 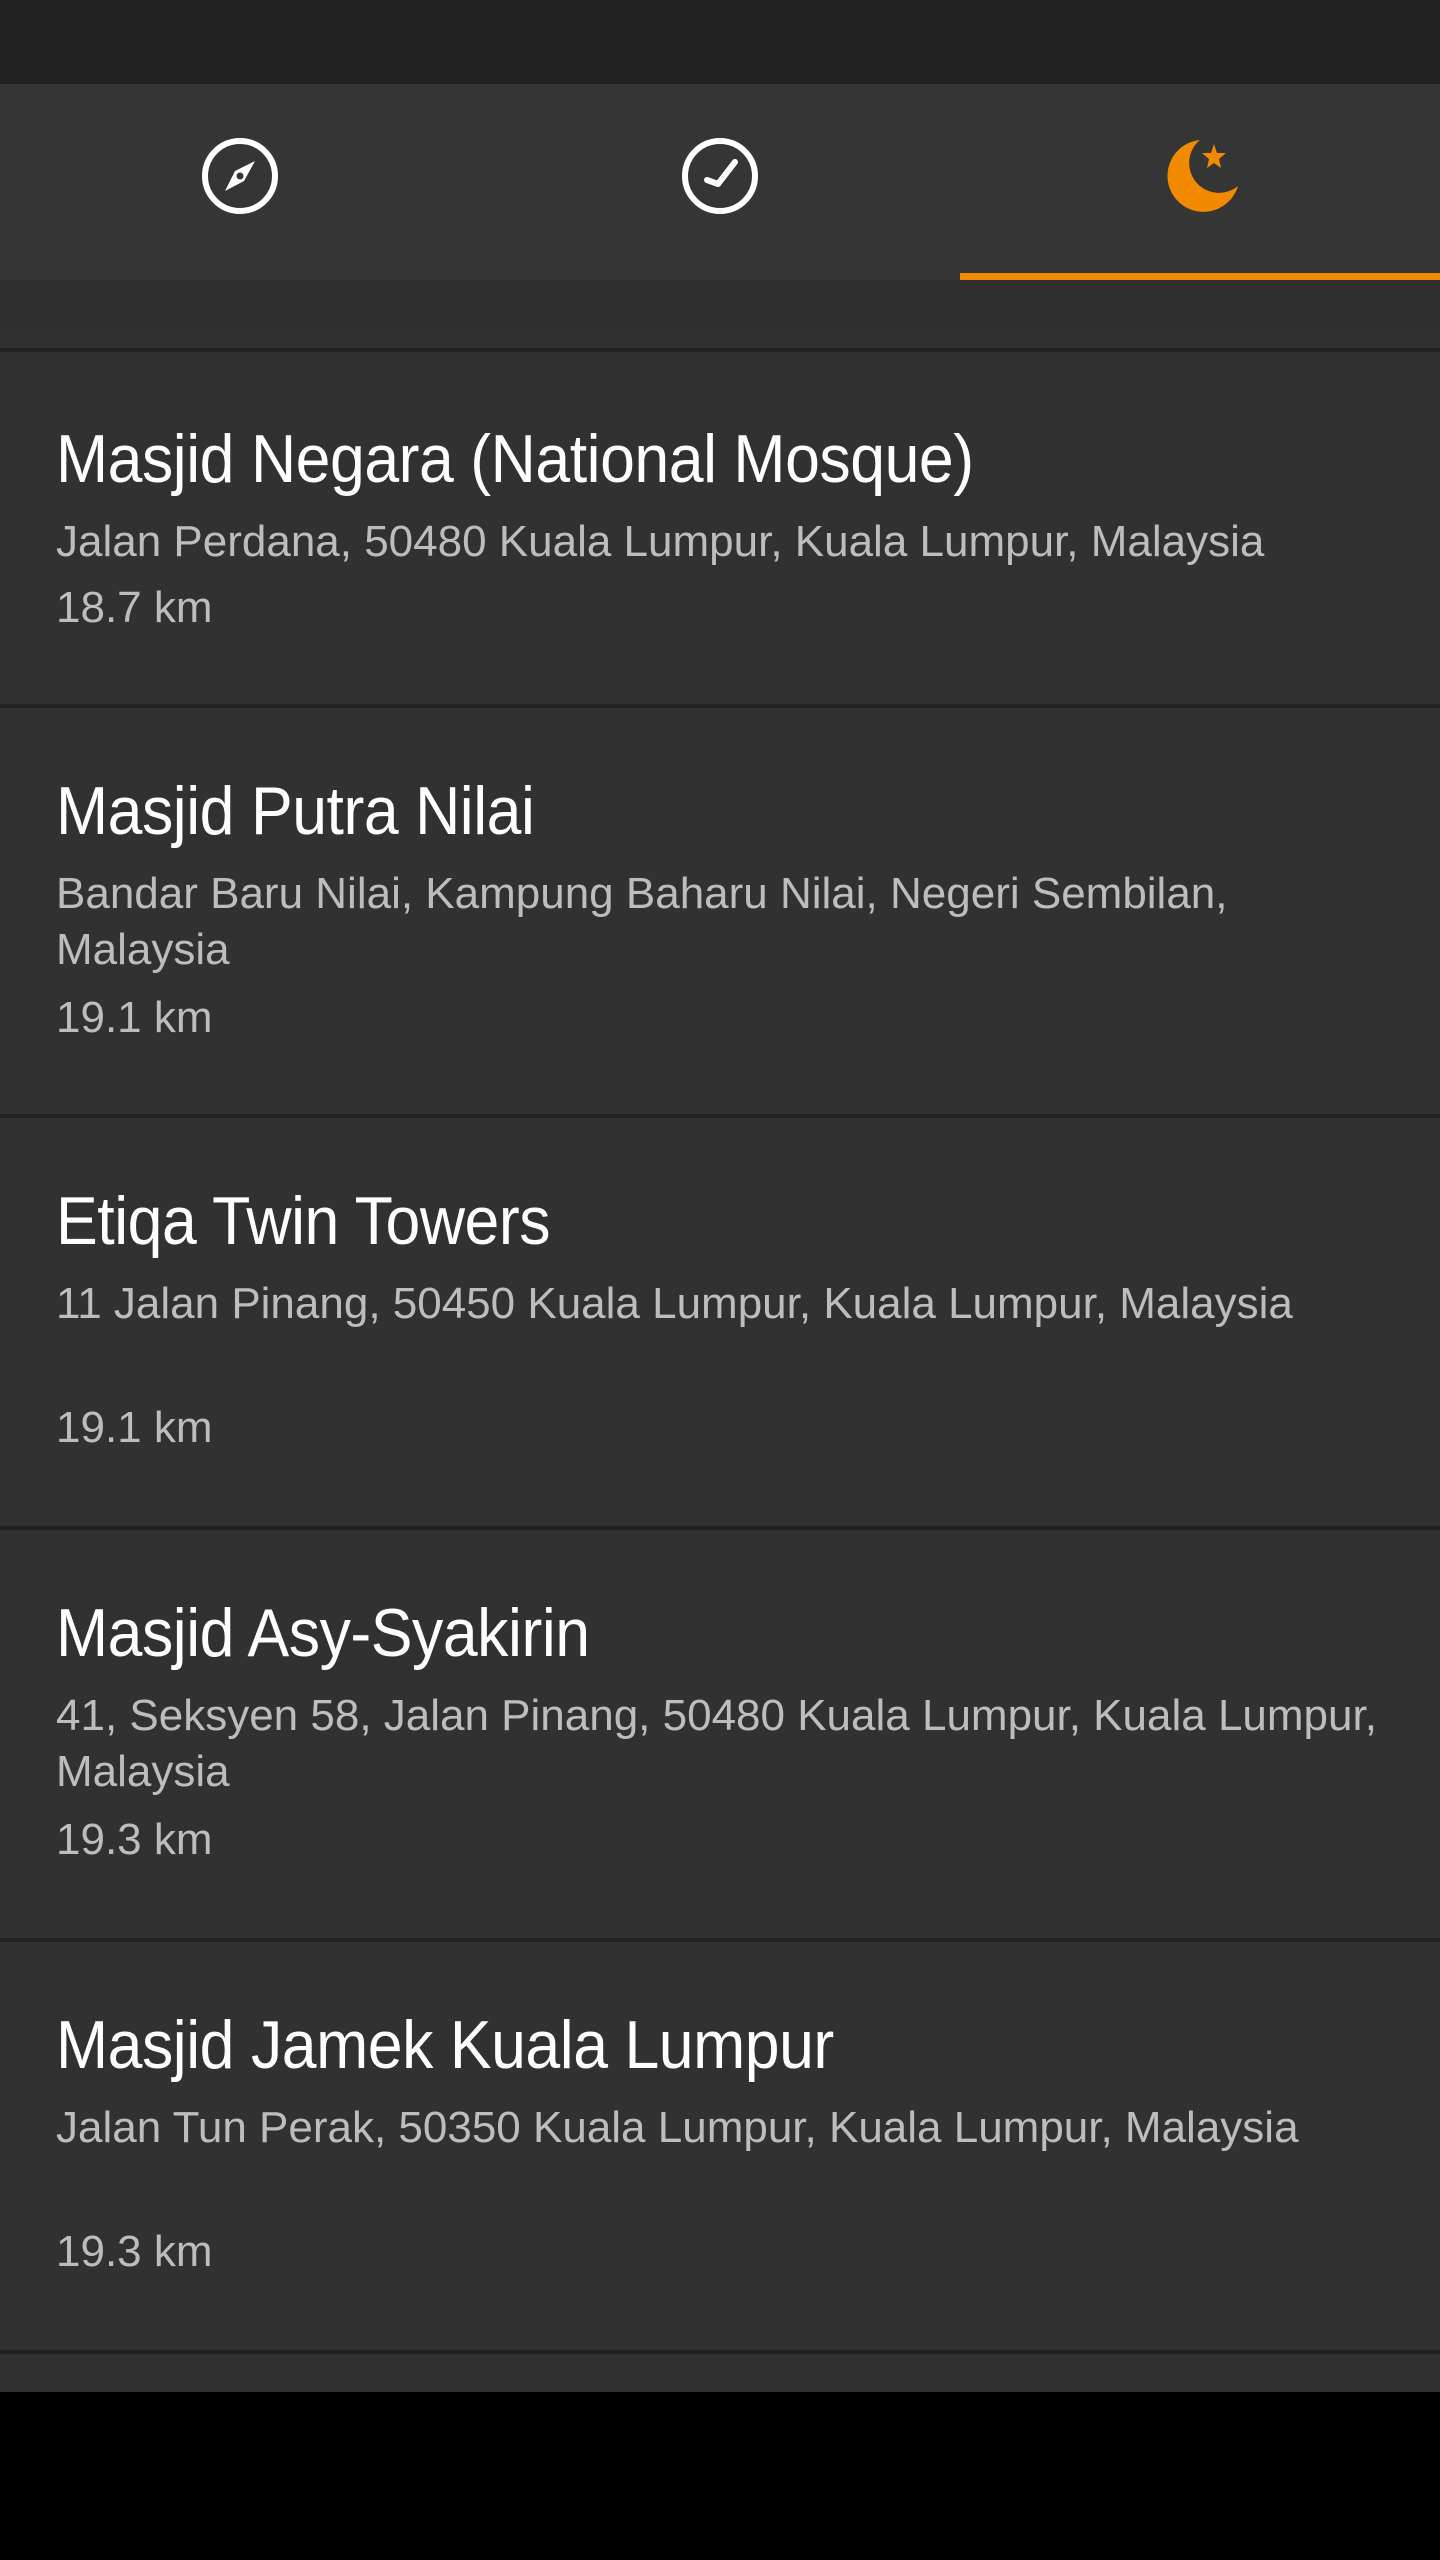 What do you see at coordinates (445, 2045) in the screenshot?
I see `mosque-name: Masjid Jamek Kuala Lumpur` at bounding box center [445, 2045].